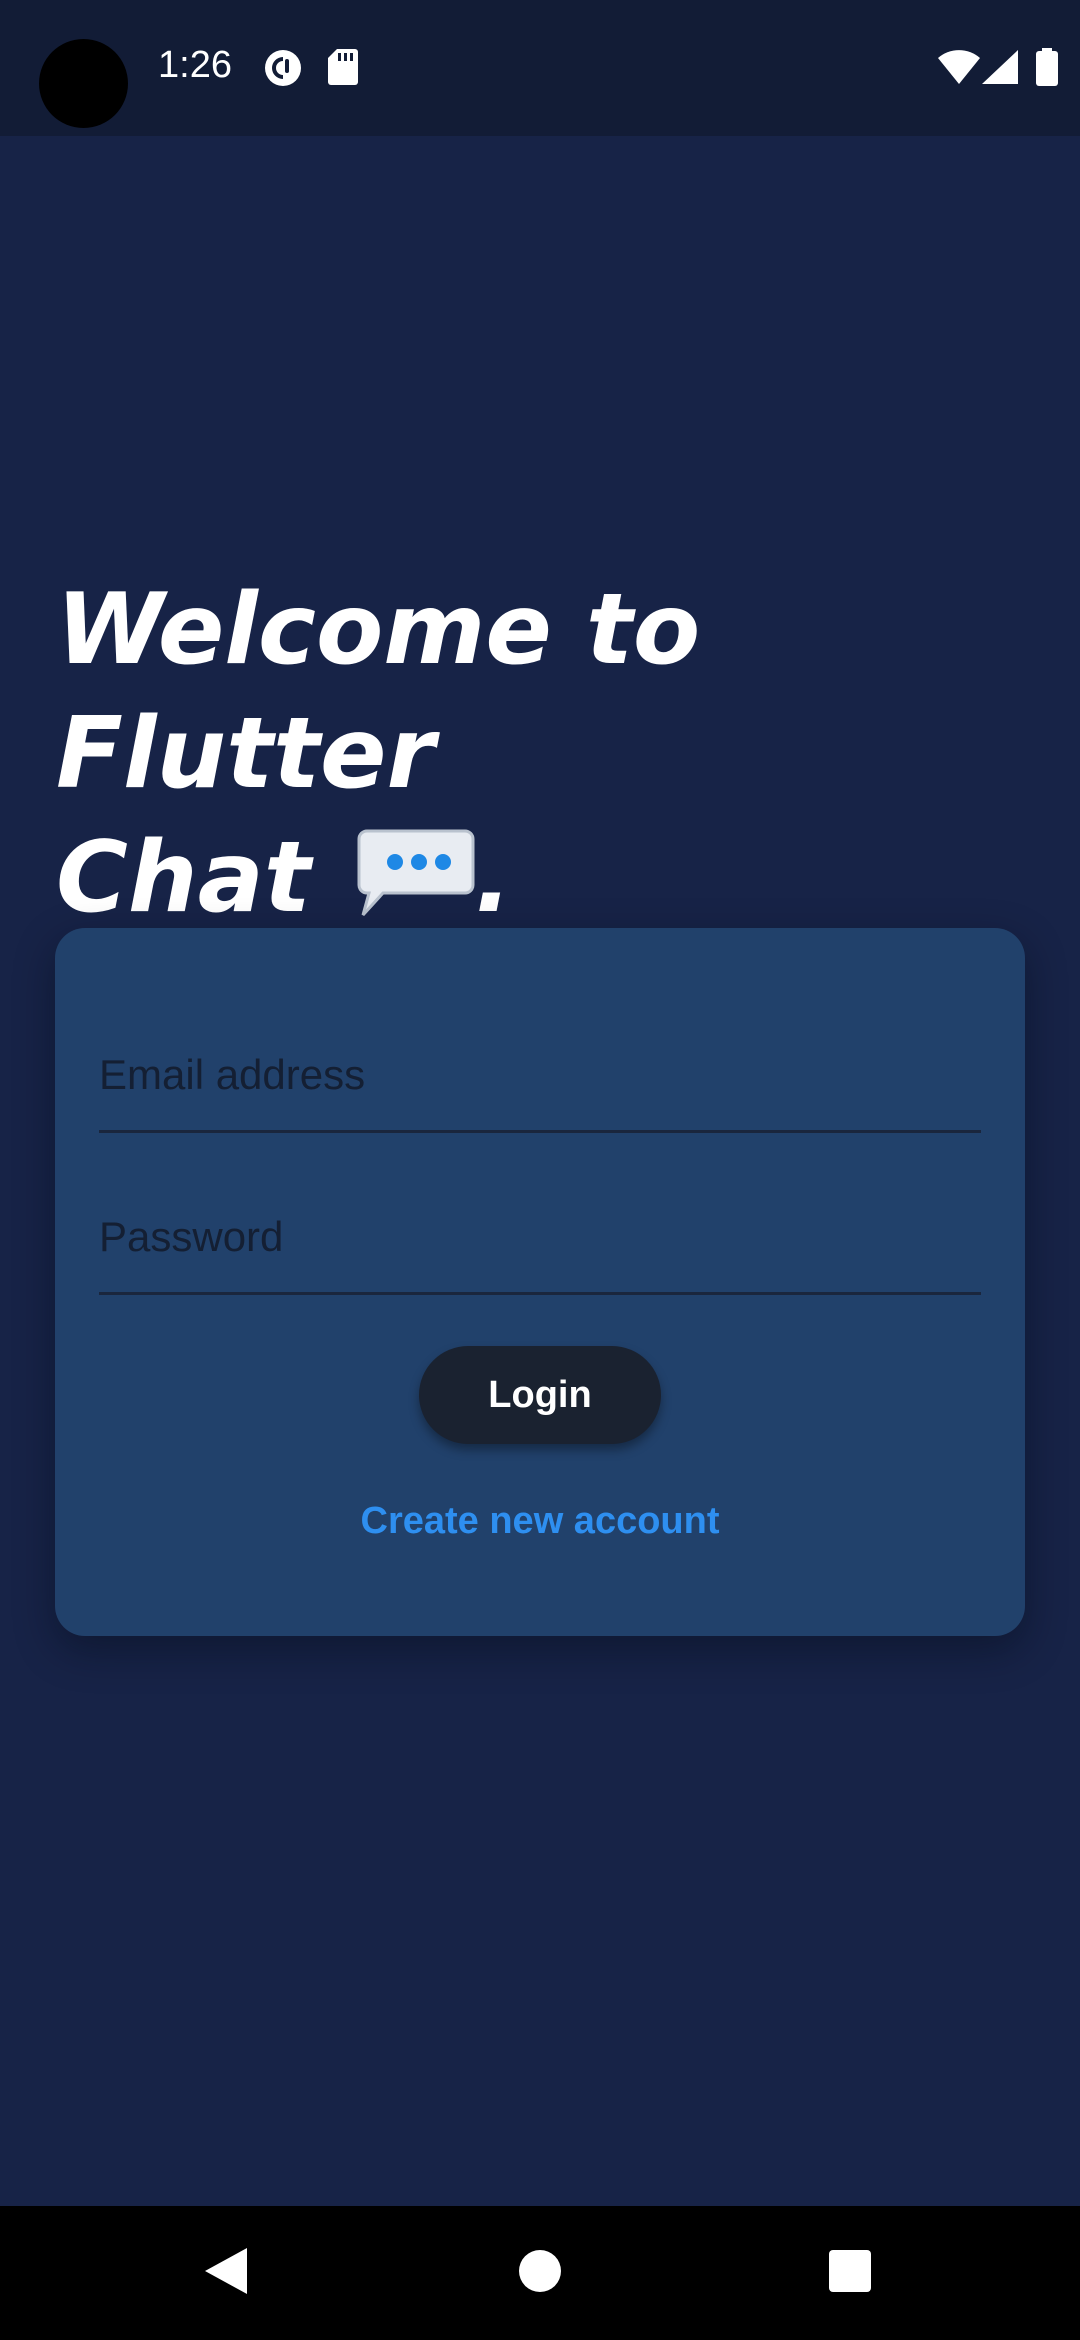 The height and width of the screenshot is (2340, 1080). I want to click on home-button, so click(540, 2273).